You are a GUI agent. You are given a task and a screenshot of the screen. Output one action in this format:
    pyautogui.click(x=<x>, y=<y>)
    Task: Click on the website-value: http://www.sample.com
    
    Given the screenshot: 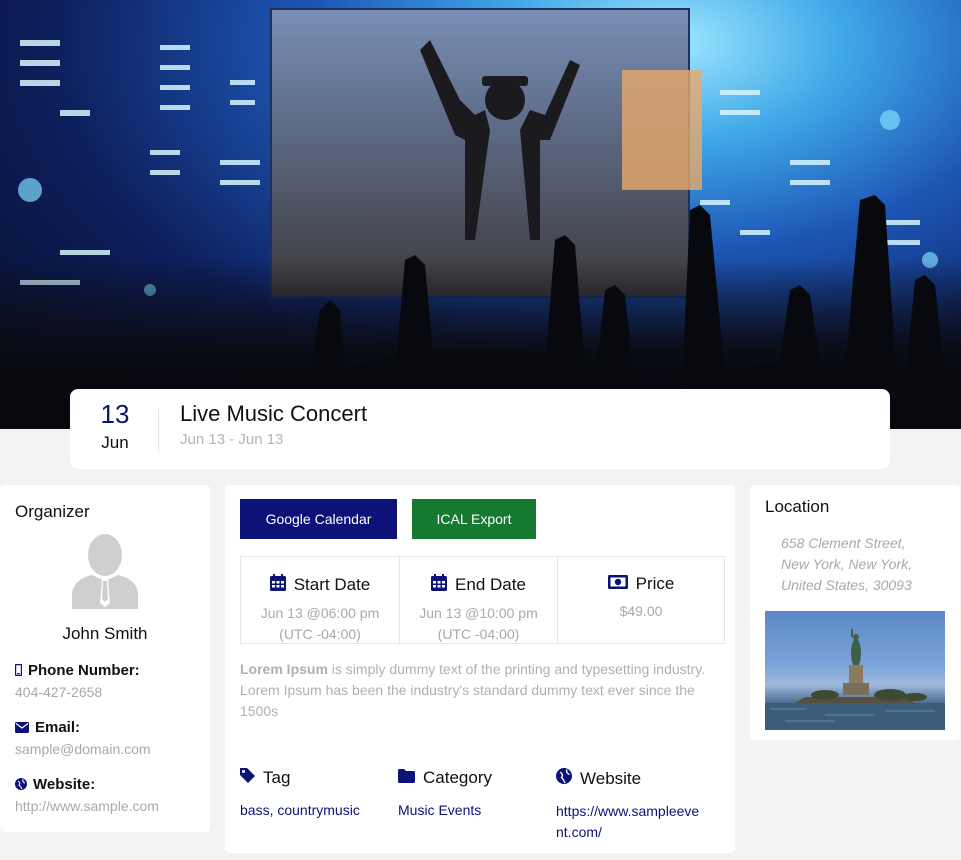 What is the action you would take?
    pyautogui.click(x=87, y=806)
    